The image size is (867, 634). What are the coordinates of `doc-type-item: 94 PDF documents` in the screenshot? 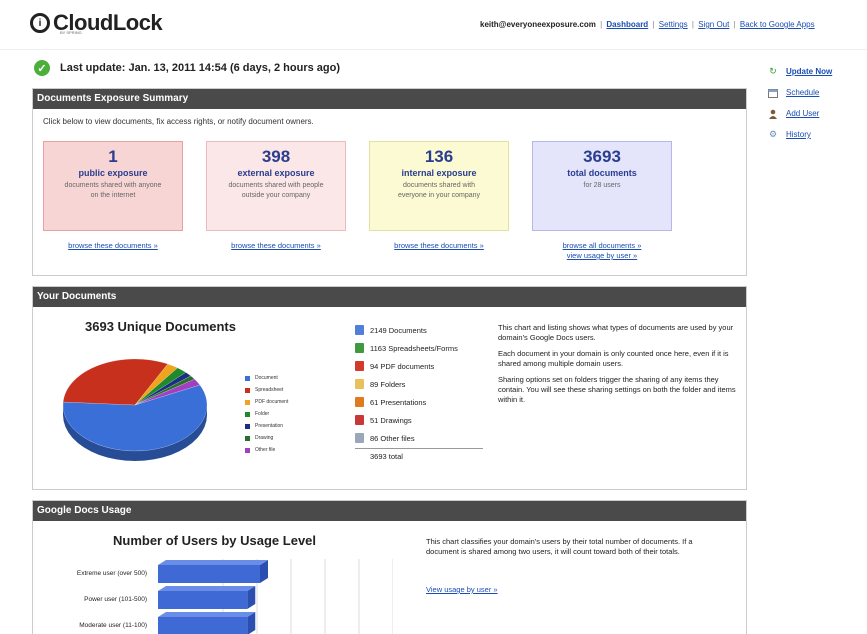 It's located at (419, 366).